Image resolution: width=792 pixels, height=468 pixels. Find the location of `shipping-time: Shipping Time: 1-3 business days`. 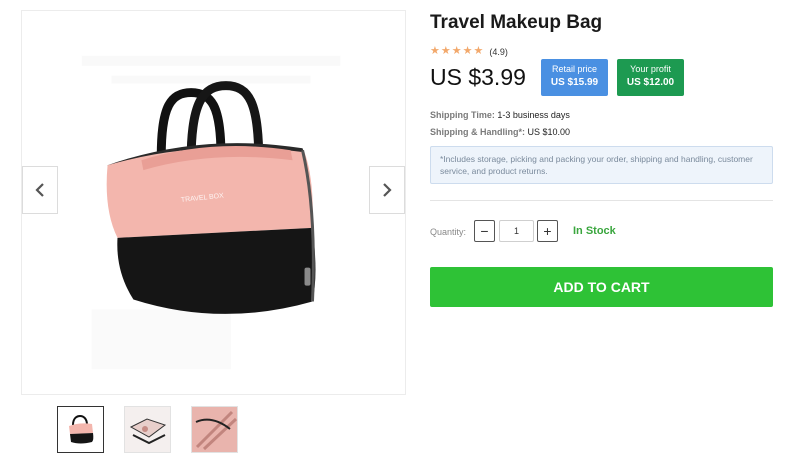

shipping-time: Shipping Time: 1-3 business days is located at coordinates (500, 115).